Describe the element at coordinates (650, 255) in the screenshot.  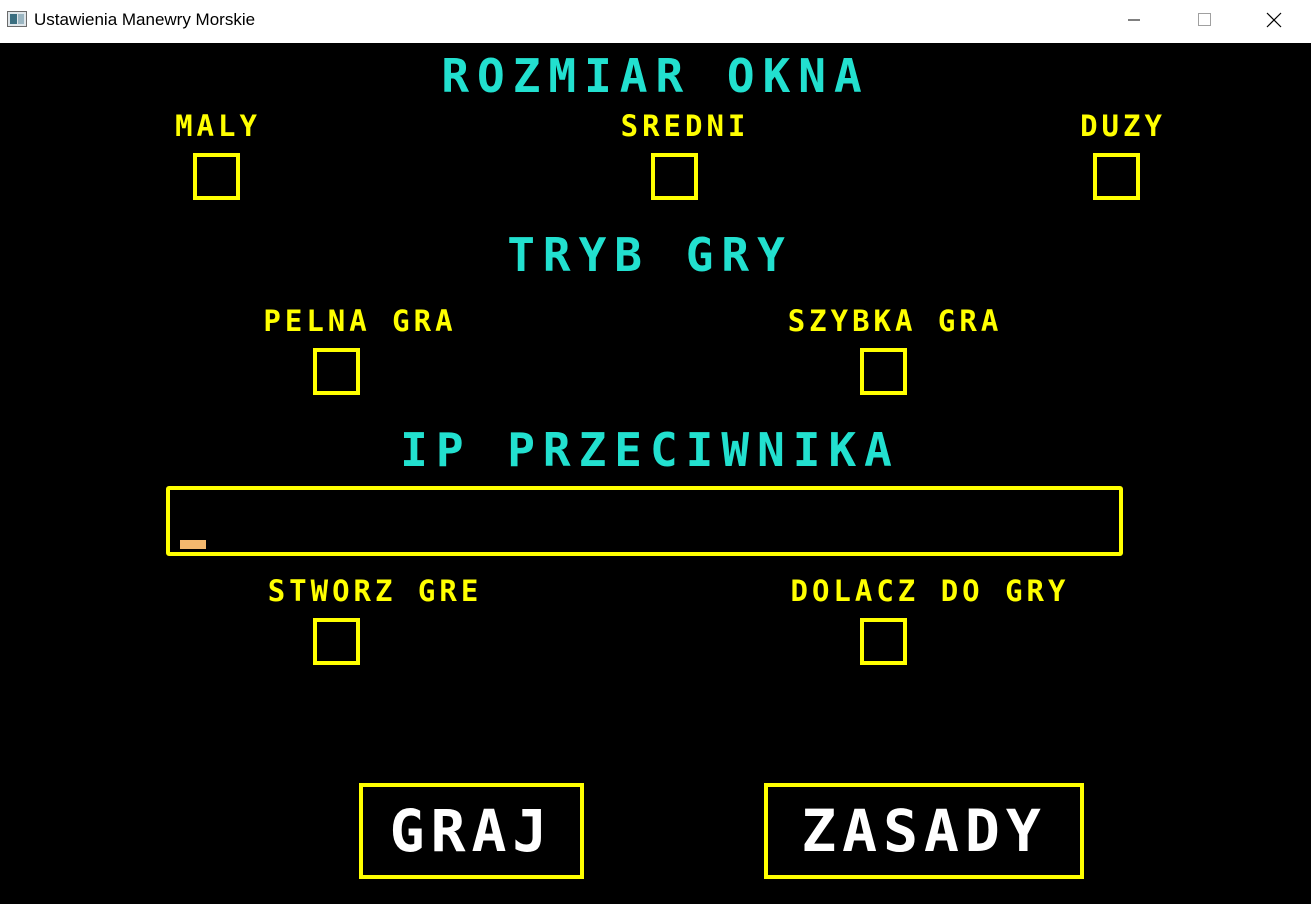
I see `game-mode-heading: TRYB GRY` at that location.